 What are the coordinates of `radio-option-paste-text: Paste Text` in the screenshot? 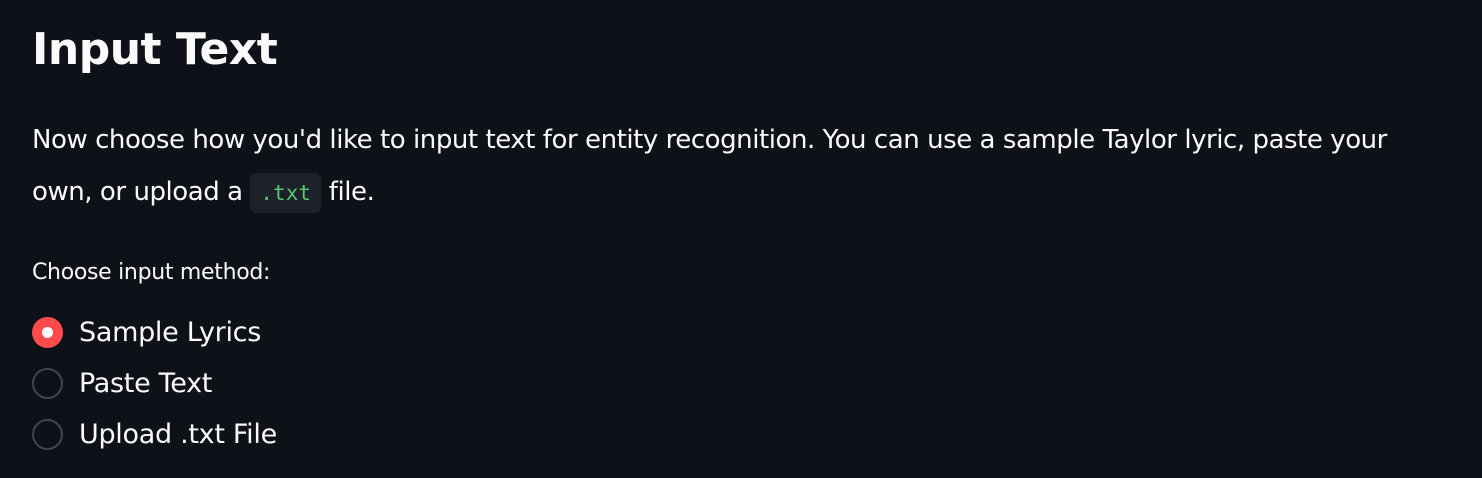 It's located at (154, 383).